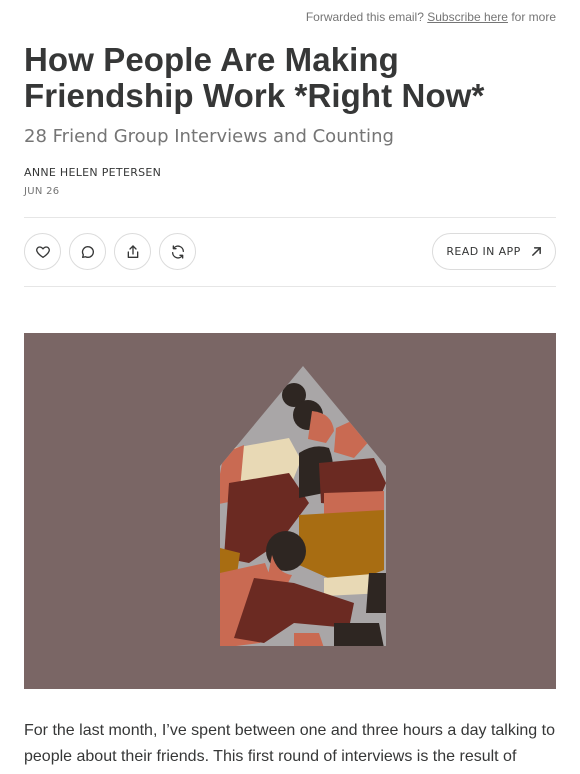  I want to click on friends-house-illustration, so click(303, 506).